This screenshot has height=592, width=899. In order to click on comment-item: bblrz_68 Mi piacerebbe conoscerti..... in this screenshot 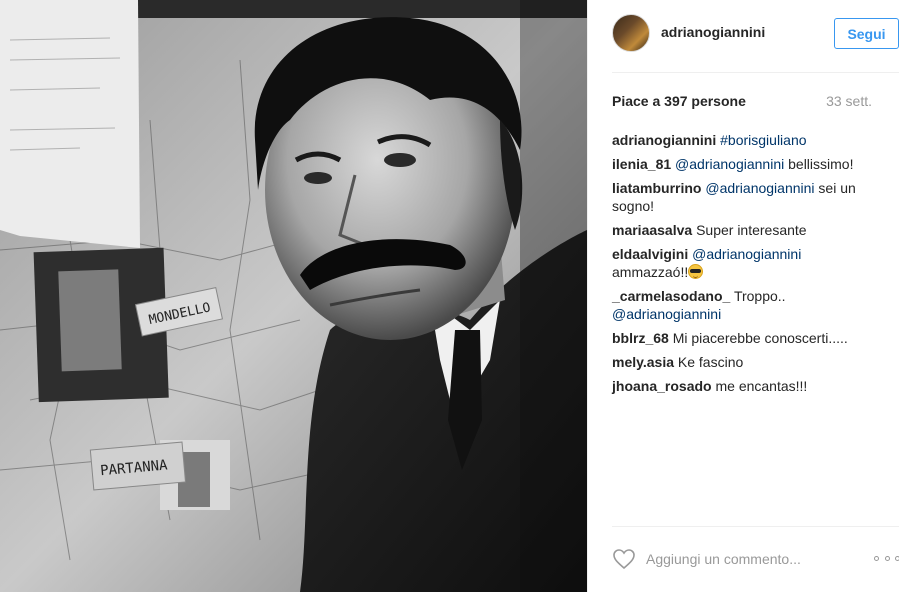, I will do `click(743, 338)`.